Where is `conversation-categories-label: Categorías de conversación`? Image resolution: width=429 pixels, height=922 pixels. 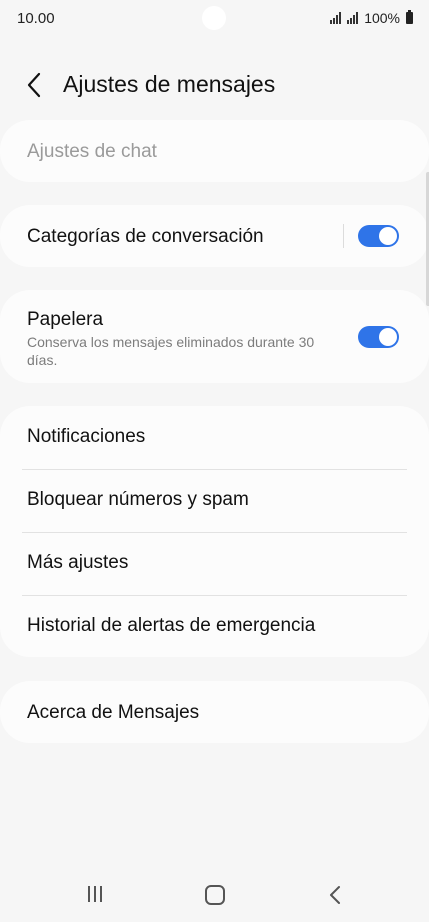
conversation-categories-label: Categorías de conversación is located at coordinates (145, 236).